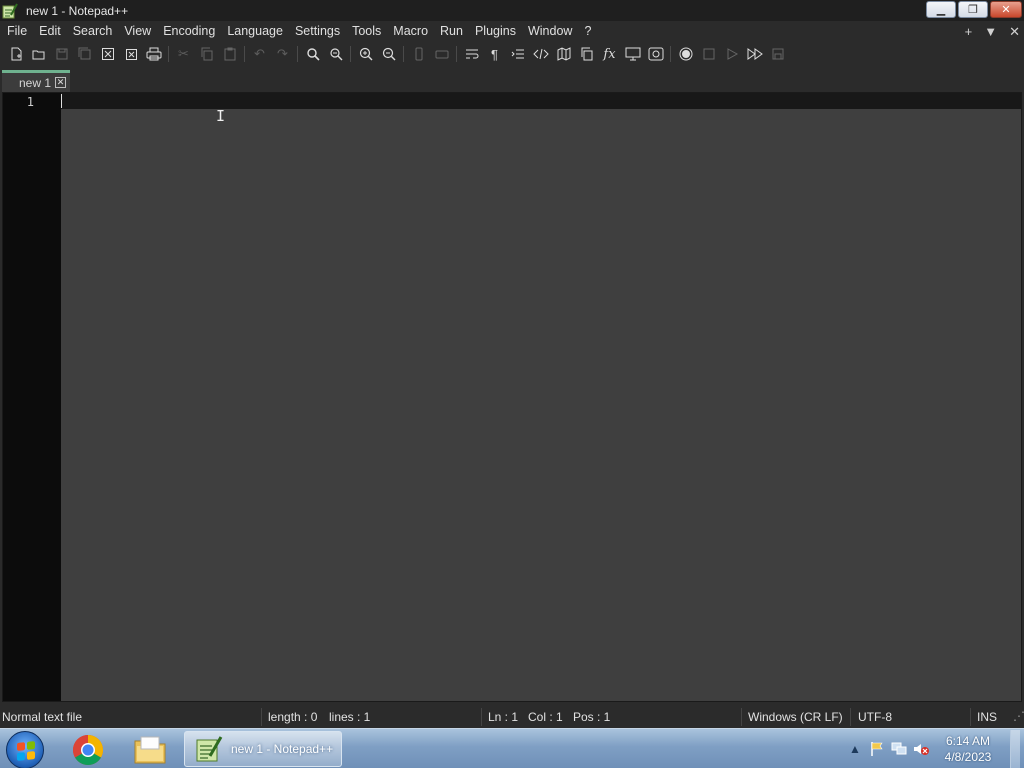 This screenshot has width=1024, height=768. What do you see at coordinates (451, 31) in the screenshot?
I see `menu-run: Run` at bounding box center [451, 31].